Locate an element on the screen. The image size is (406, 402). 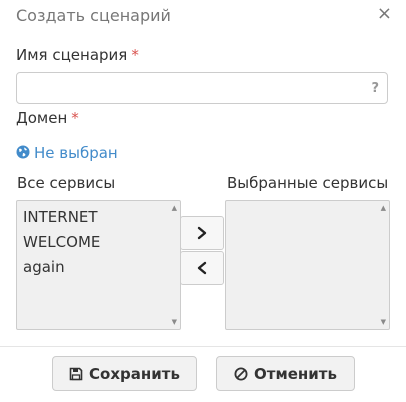
add-service-button is located at coordinates (202, 233).